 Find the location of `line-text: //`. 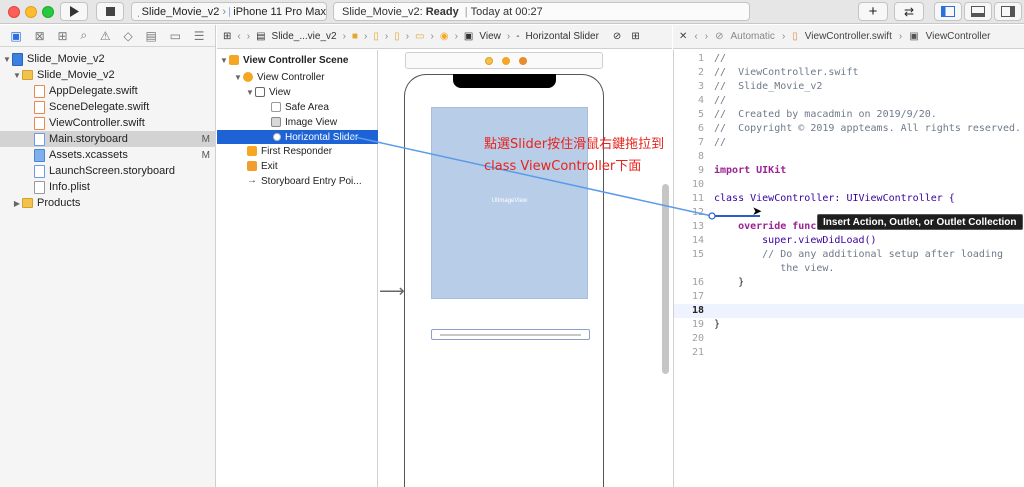

line-text: // is located at coordinates (720, 142).